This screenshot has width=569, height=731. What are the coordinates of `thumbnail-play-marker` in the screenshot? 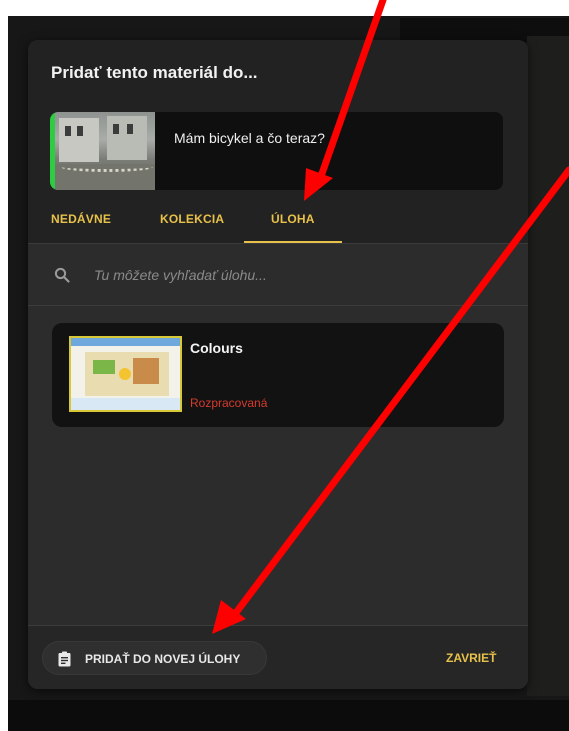 It's located at (125, 374).